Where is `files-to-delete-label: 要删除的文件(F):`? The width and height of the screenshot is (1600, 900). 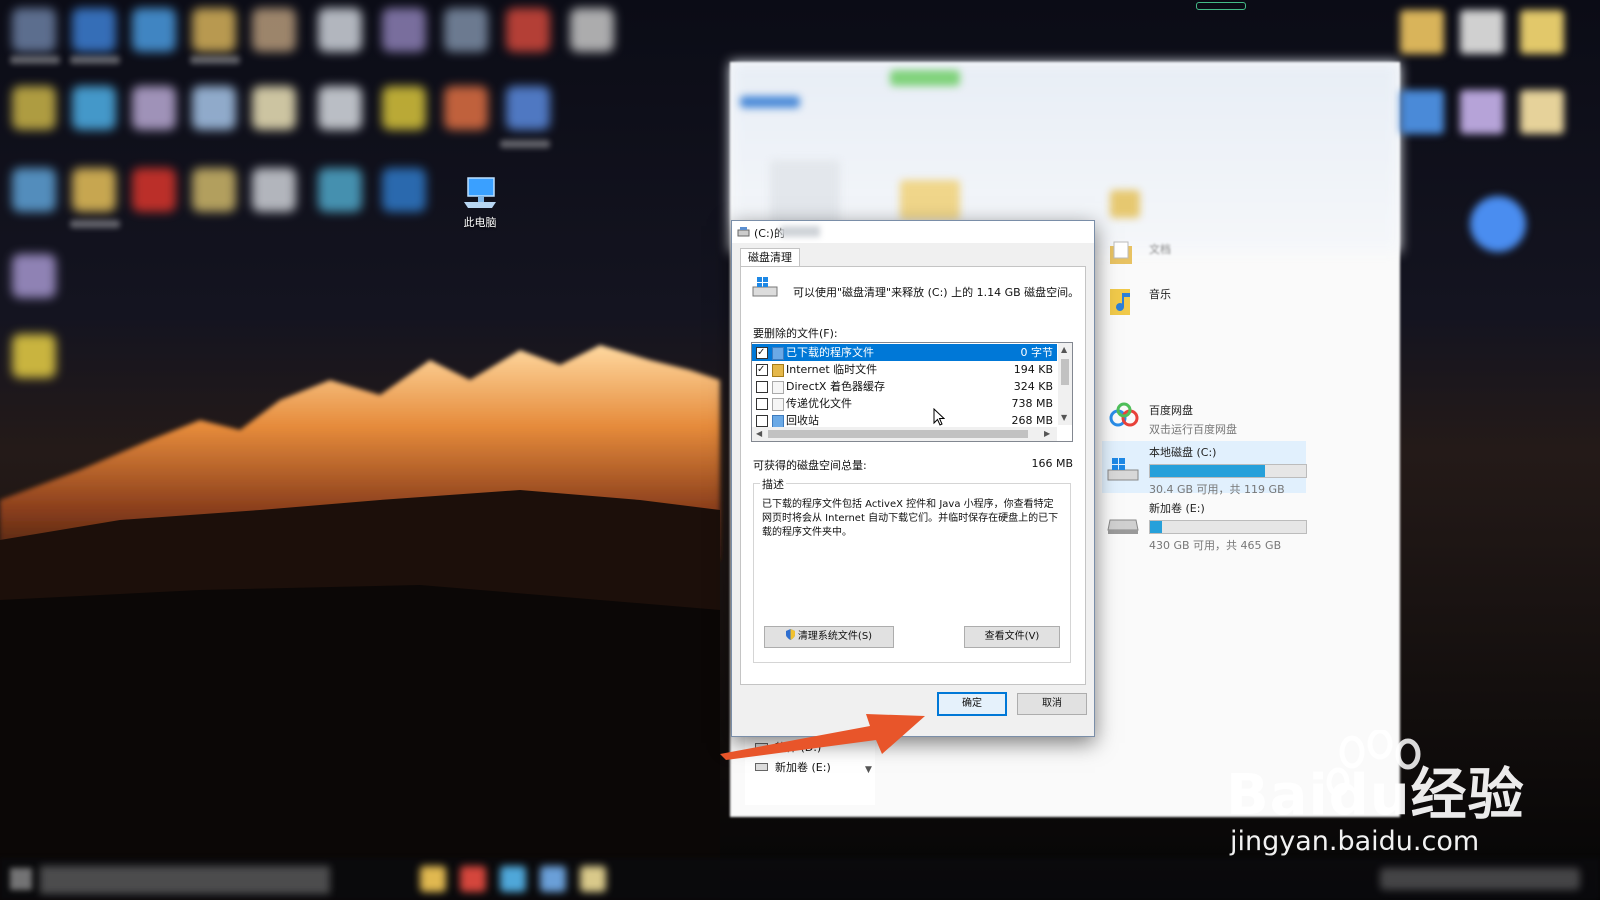 files-to-delete-label: 要删除的文件(F): is located at coordinates (795, 333).